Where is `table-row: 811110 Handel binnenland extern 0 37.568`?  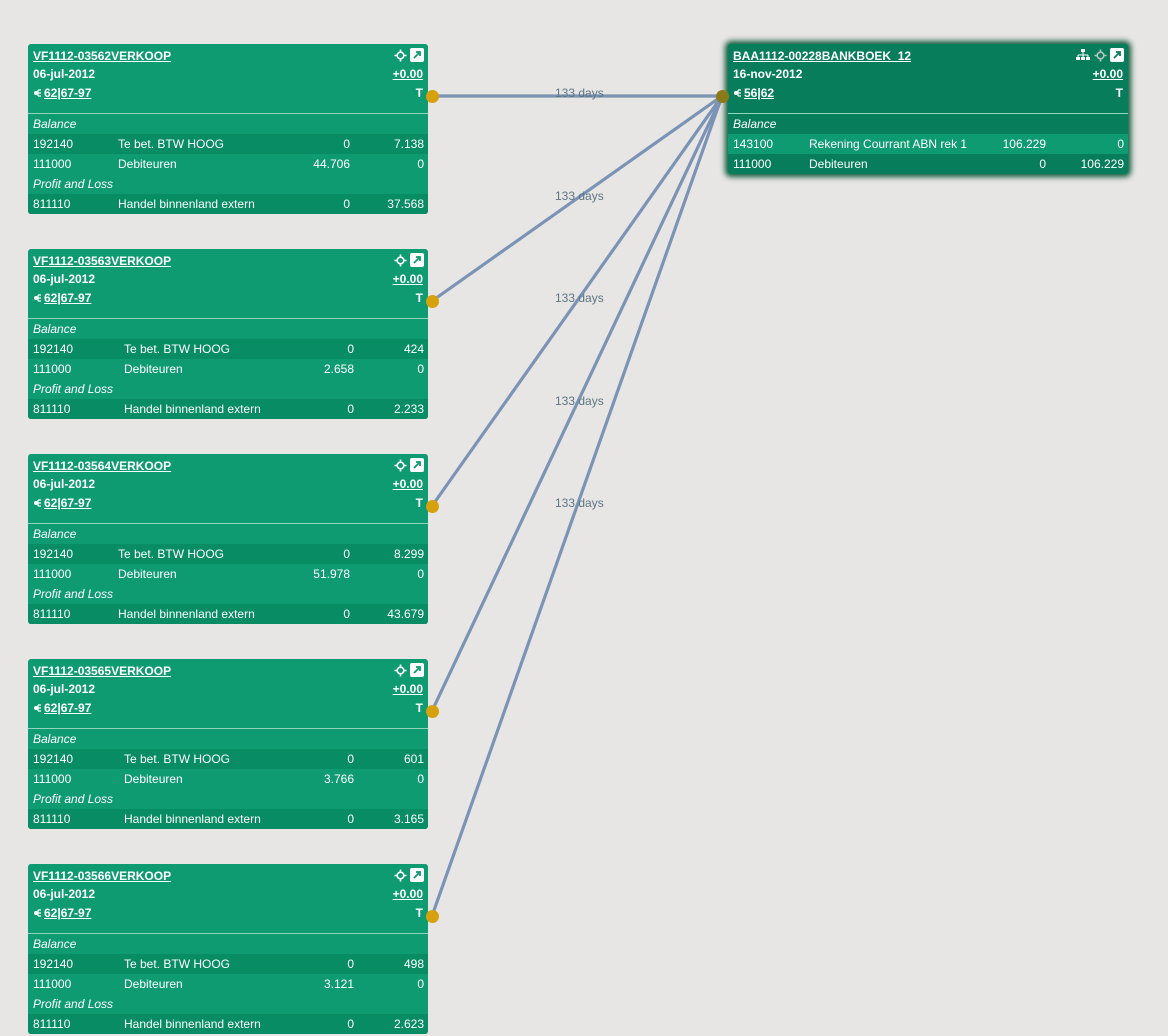
table-row: 811110 Handel binnenland extern 0 37.568 is located at coordinates (228, 204).